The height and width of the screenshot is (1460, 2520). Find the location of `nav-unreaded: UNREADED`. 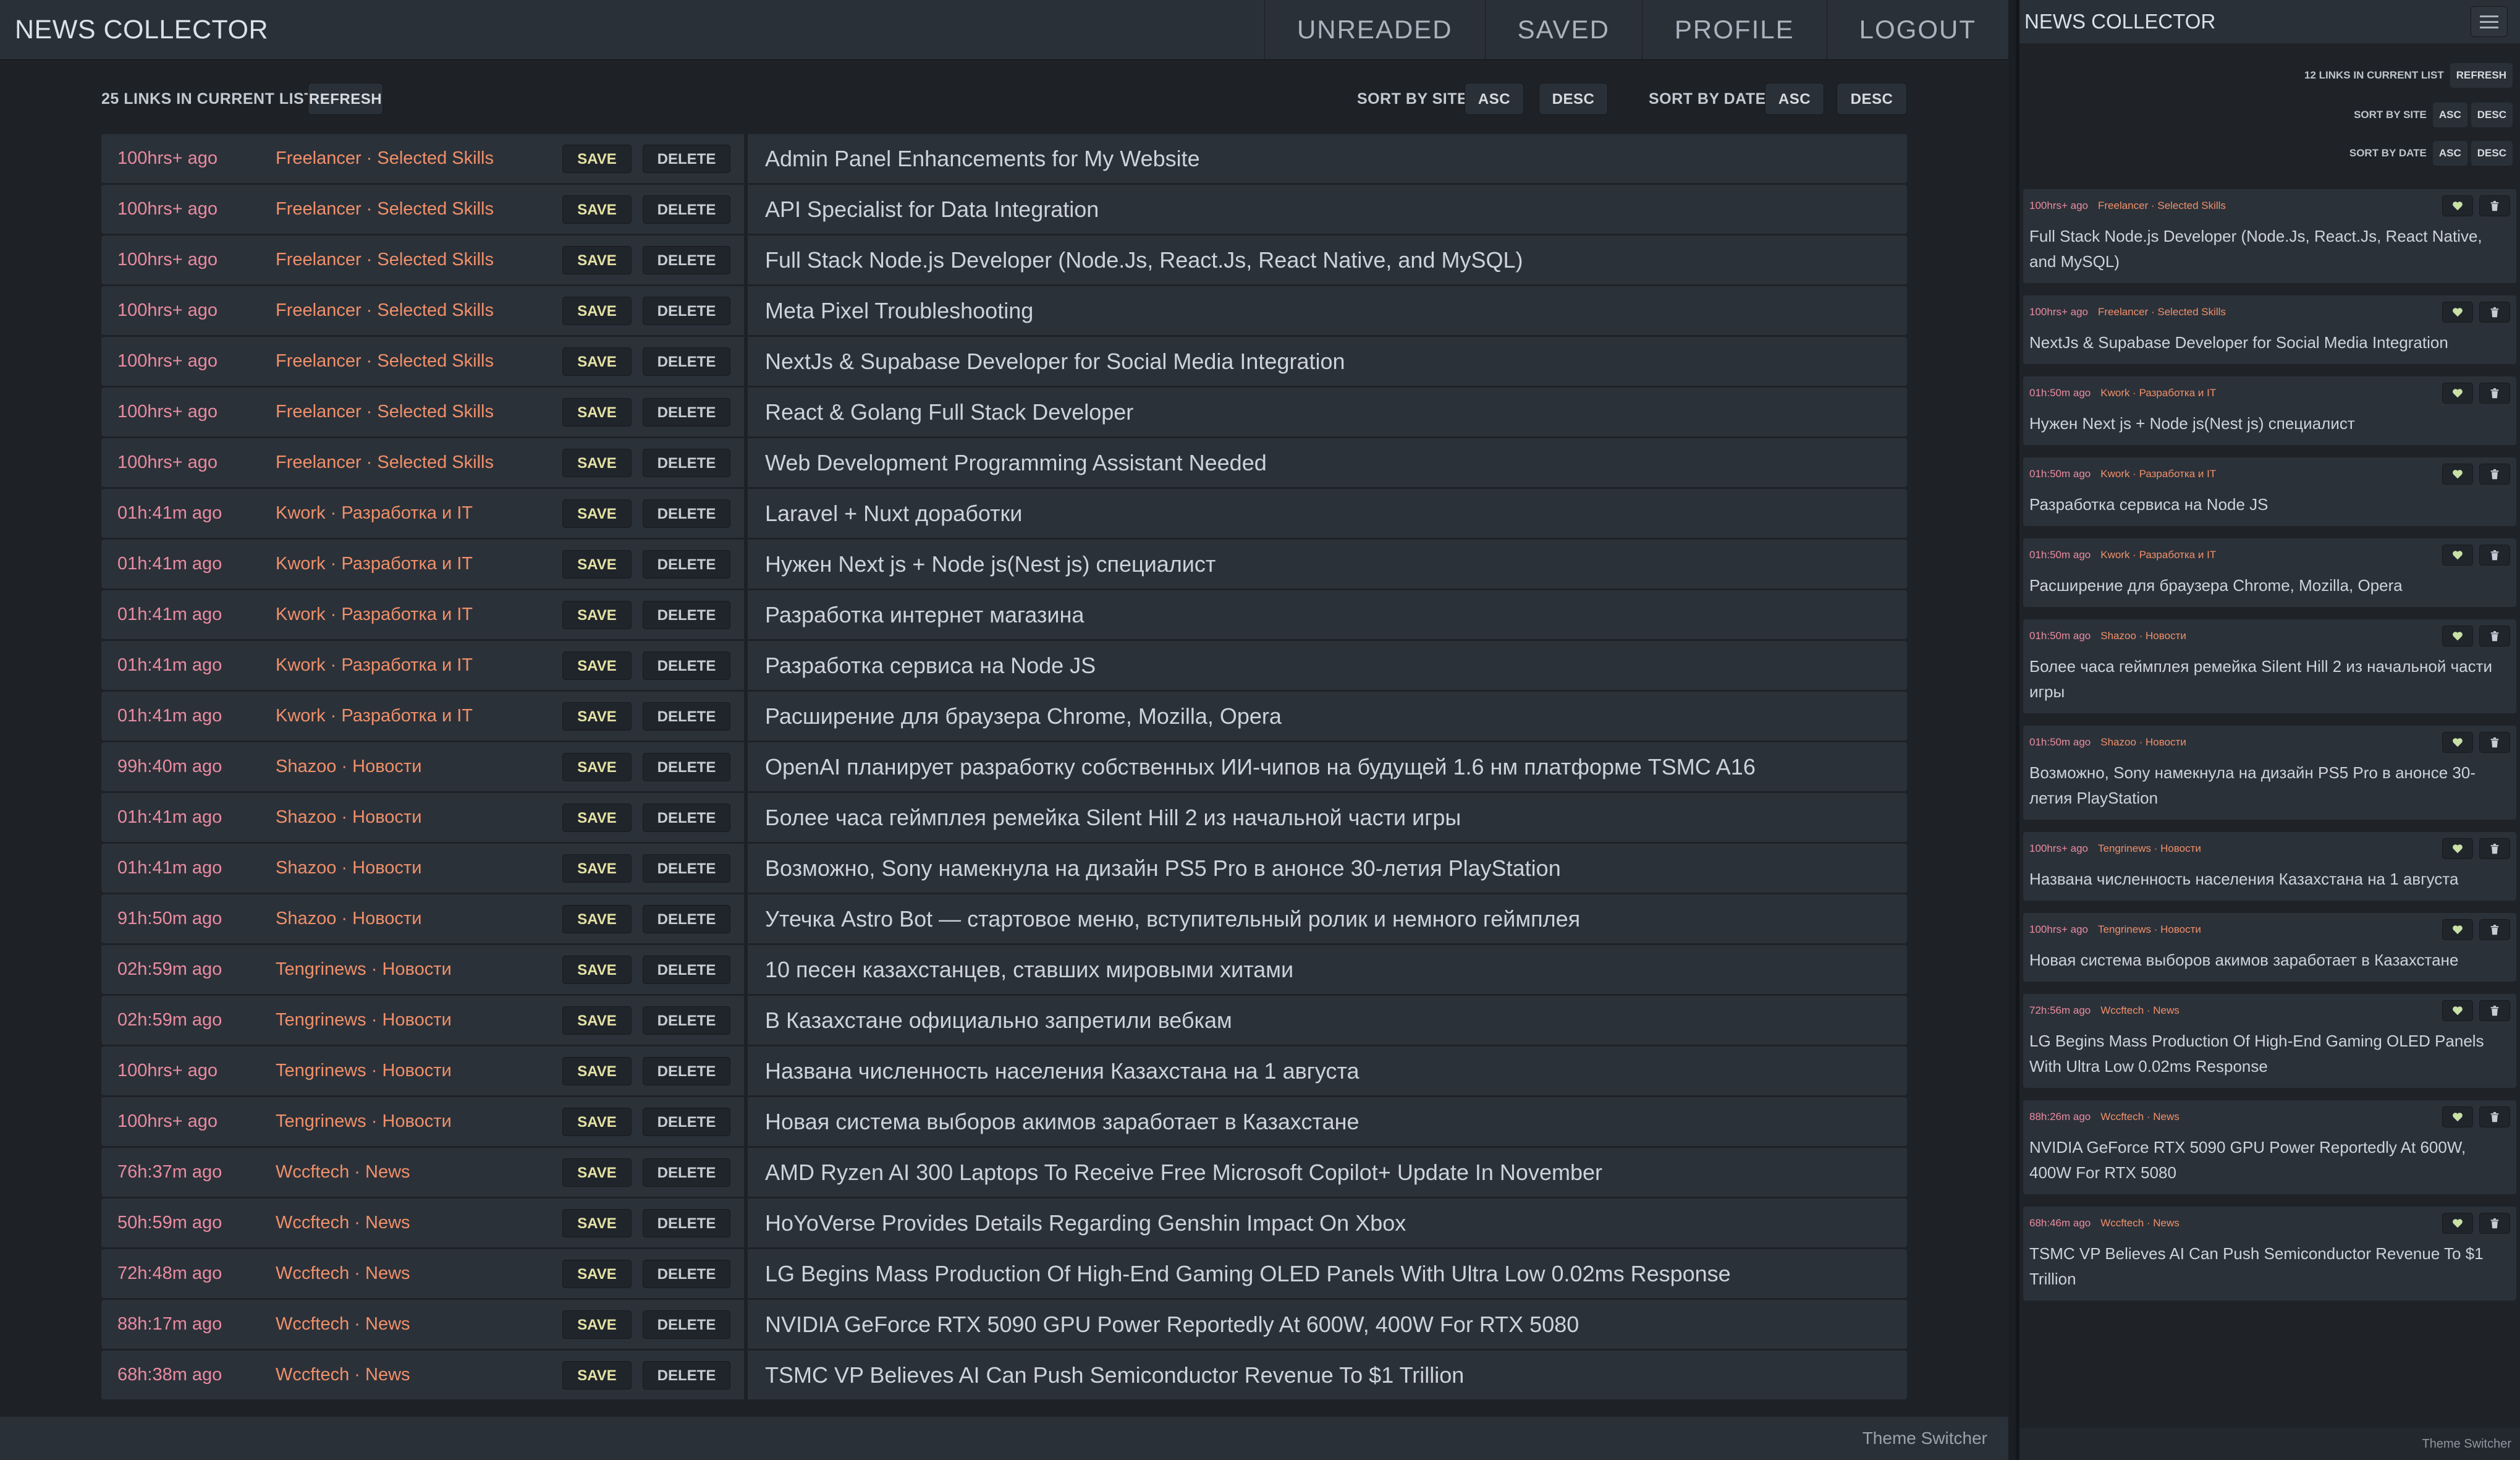

nav-unreaded: UNREADED is located at coordinates (1374, 29).